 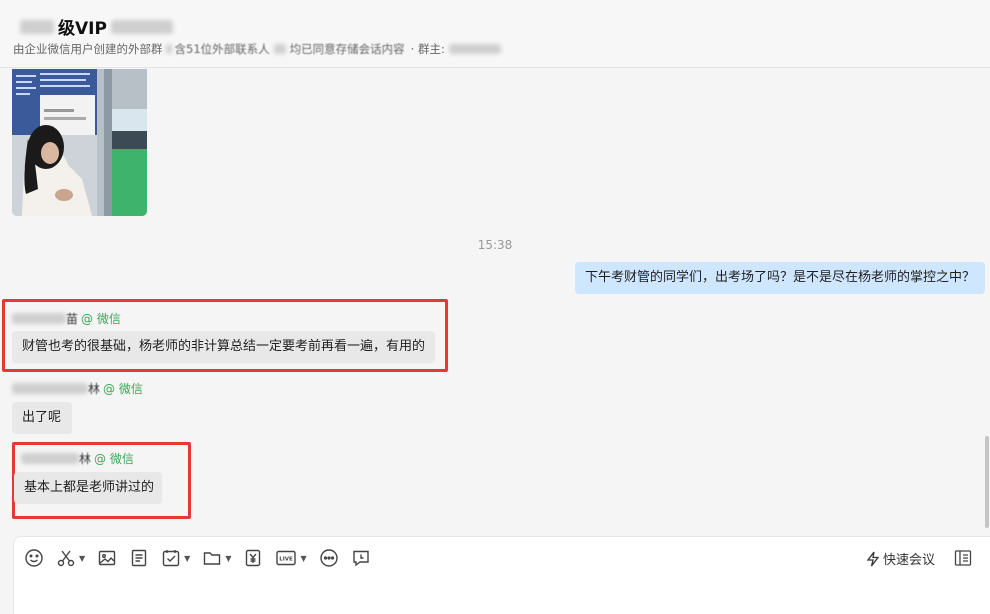 I want to click on scissors-icon, so click(x=66, y=558).